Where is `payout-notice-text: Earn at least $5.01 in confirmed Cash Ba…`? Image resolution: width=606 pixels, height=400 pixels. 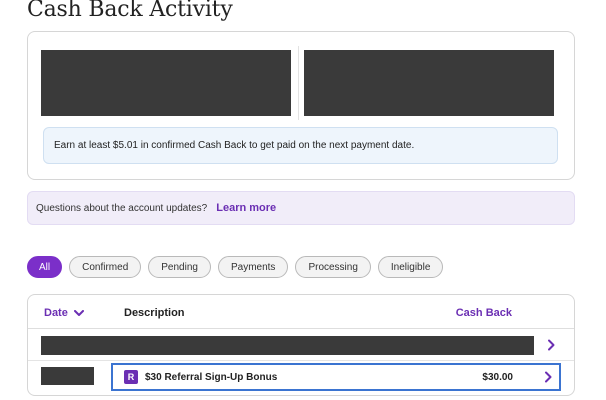
payout-notice-text: Earn at least $5.01 in confirmed Cash Ba… is located at coordinates (234, 145).